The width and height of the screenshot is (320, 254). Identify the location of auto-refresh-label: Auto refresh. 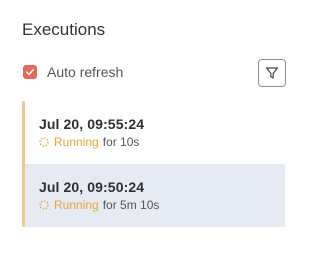
(85, 72).